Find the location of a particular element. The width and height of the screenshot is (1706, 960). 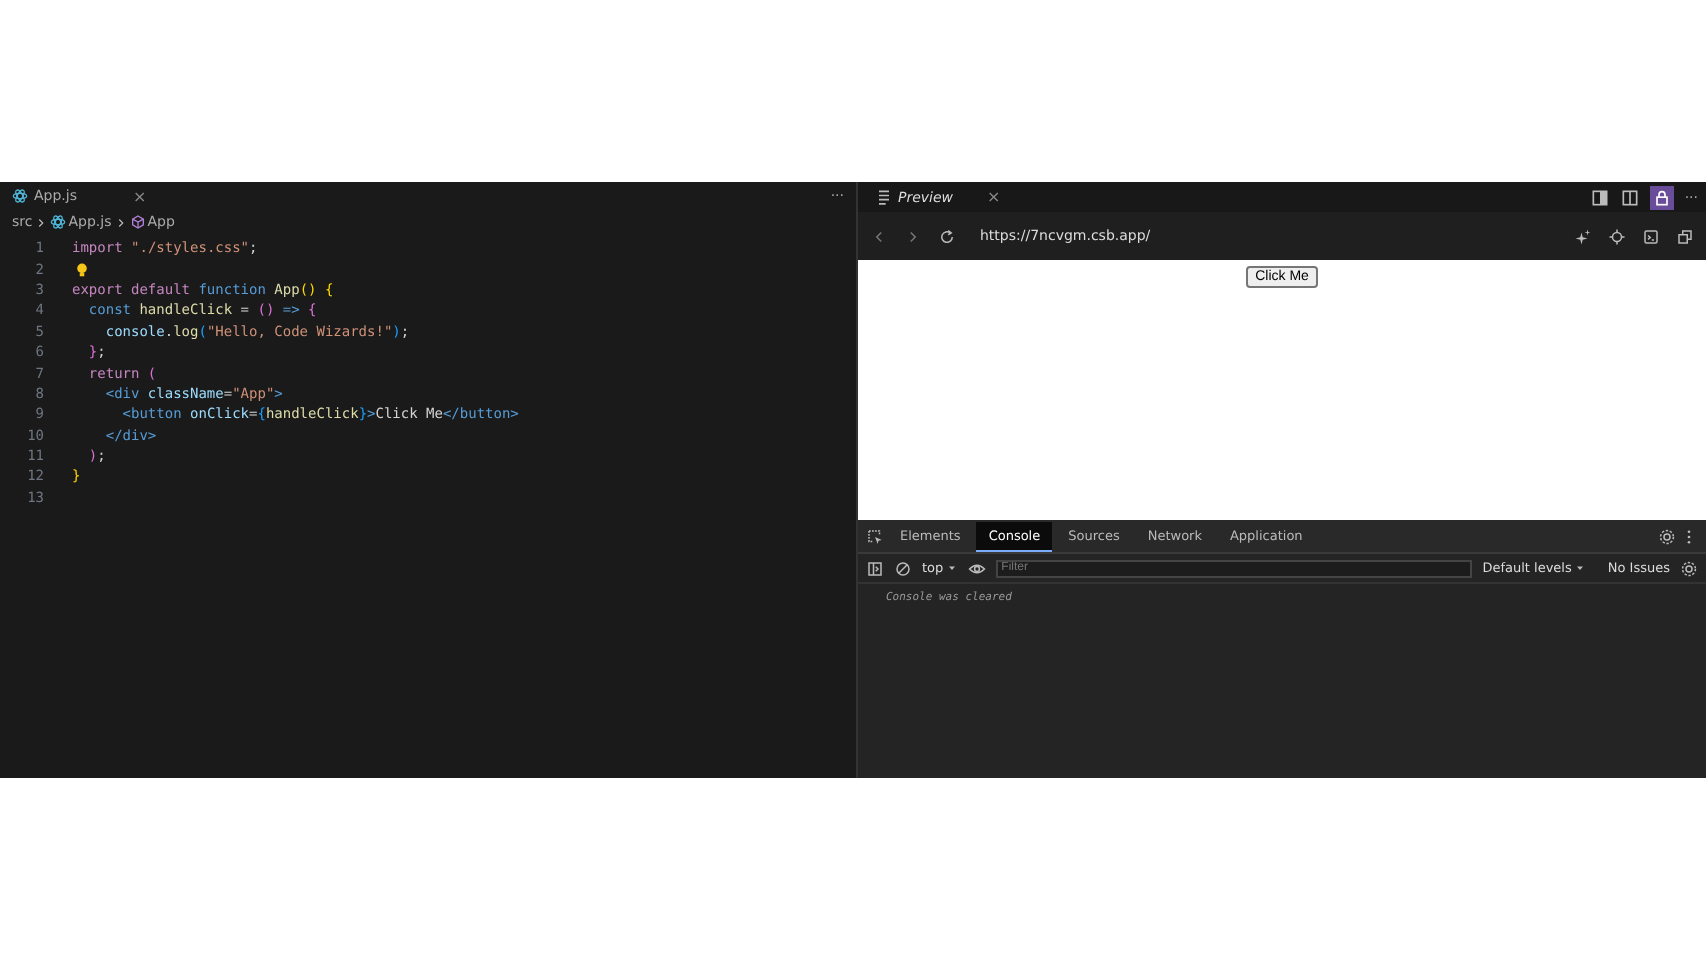

clear-icon is located at coordinates (903, 568).